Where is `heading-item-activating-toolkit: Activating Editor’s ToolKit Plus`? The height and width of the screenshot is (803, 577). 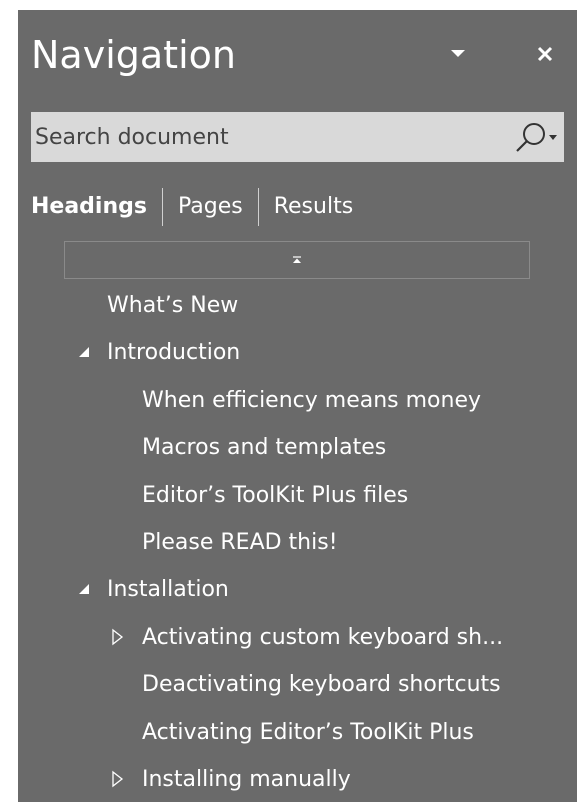 heading-item-activating-toolkit: Activating Editor’s ToolKit Plus is located at coordinates (288, 732).